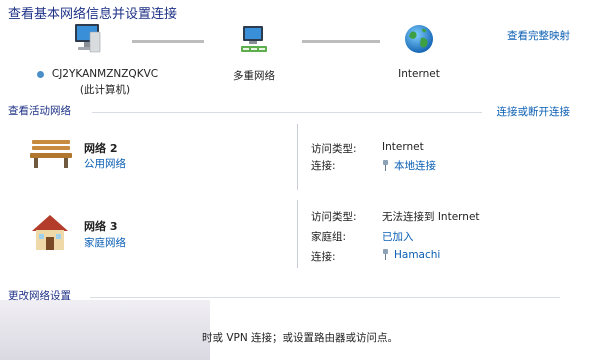 This screenshot has width=600, height=360. What do you see at coordinates (51, 153) in the screenshot?
I see `bench-icon` at bounding box center [51, 153].